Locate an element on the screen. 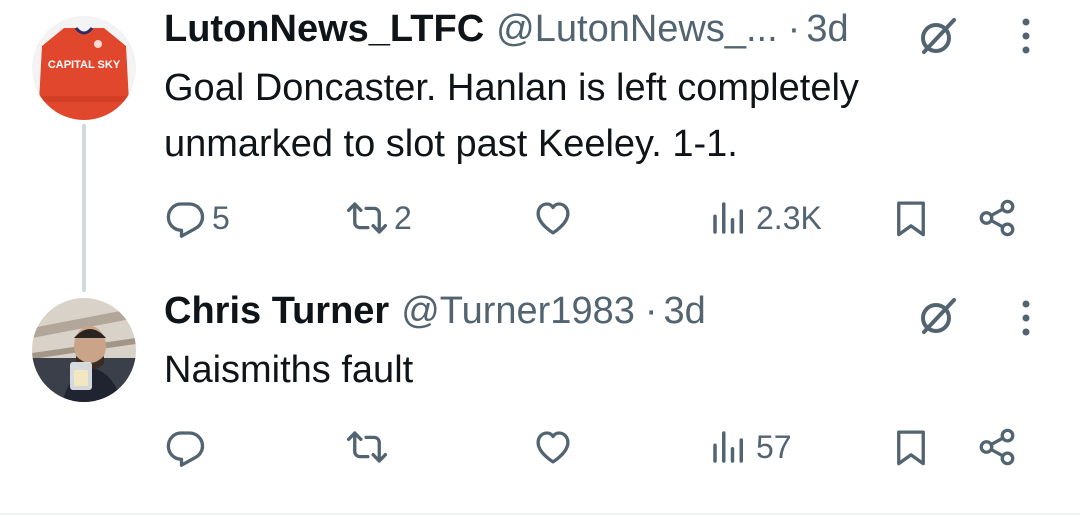  views-count: 57 is located at coordinates (774, 446).